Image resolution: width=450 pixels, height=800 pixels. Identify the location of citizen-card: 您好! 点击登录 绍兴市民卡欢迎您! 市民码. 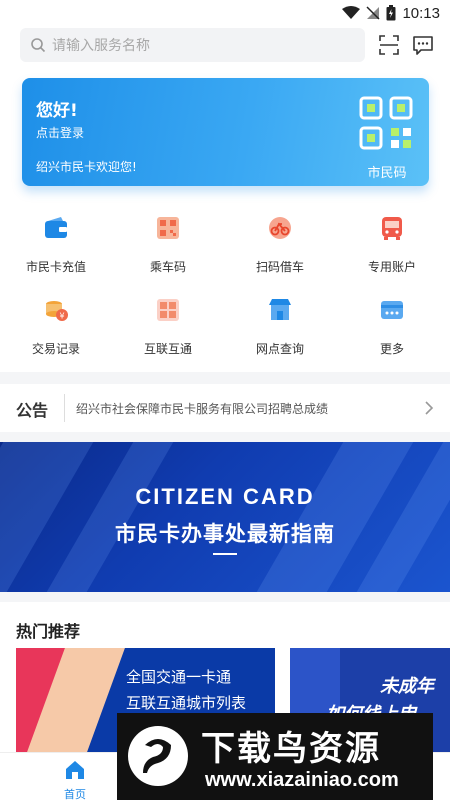
(225, 132).